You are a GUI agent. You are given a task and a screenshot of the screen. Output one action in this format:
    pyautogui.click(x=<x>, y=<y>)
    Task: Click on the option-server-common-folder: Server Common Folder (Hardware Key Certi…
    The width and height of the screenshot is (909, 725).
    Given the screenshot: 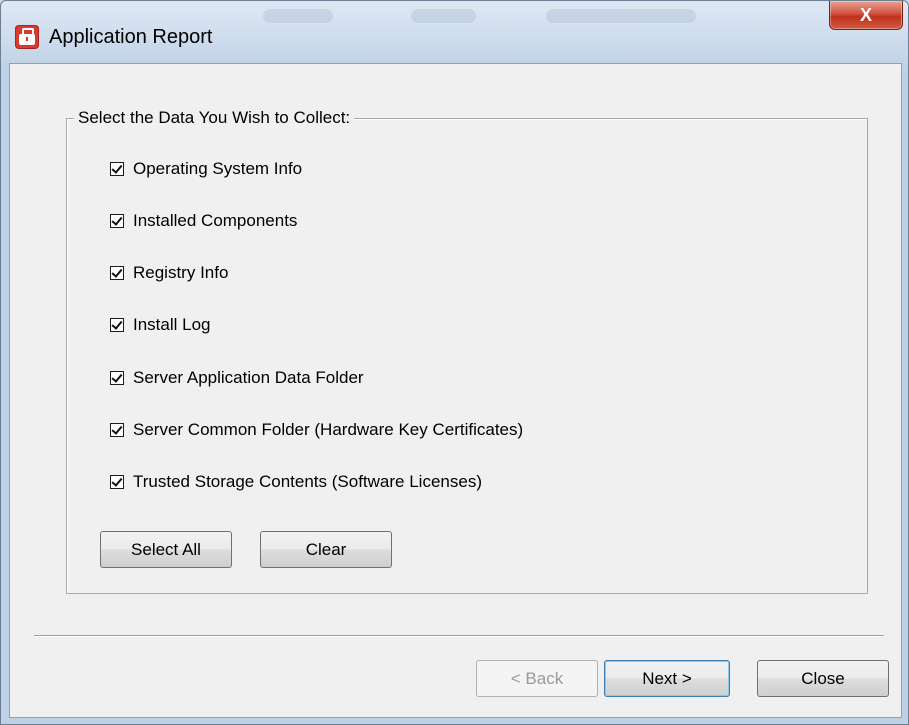 What is the action you would take?
    pyautogui.click(x=316, y=430)
    